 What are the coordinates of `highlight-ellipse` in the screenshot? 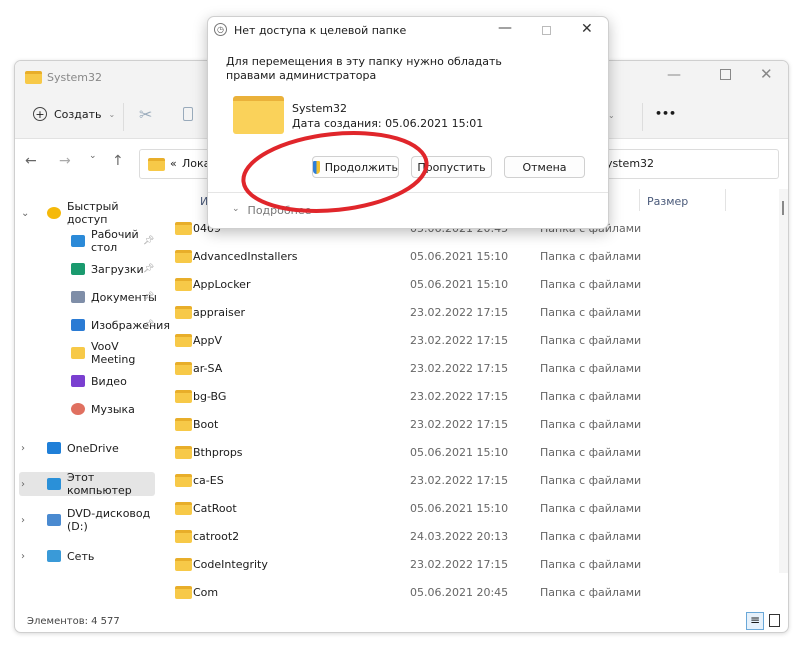 It's located at (335, 172).